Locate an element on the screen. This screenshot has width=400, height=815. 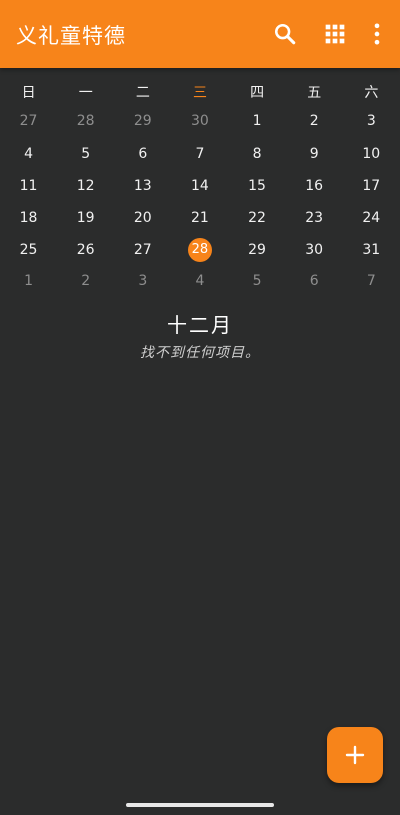
day-cell: 21 is located at coordinates (199, 218).